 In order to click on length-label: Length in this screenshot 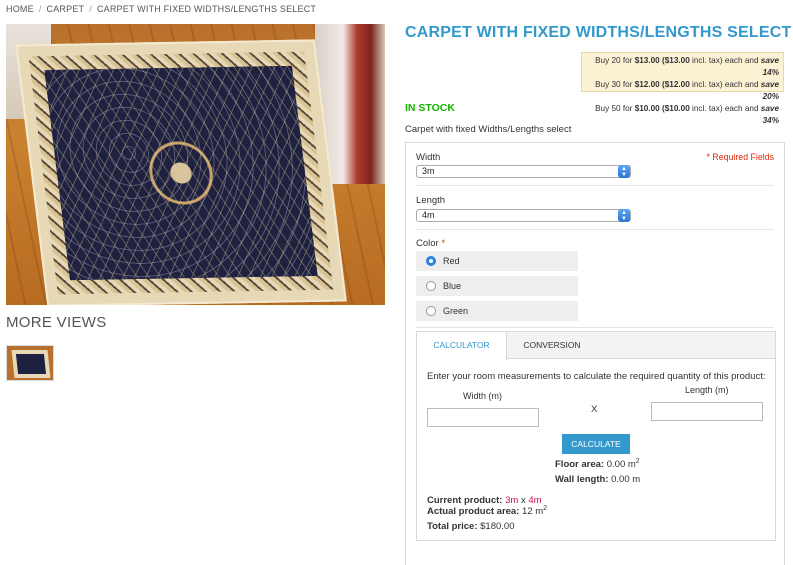, I will do `click(431, 200)`.